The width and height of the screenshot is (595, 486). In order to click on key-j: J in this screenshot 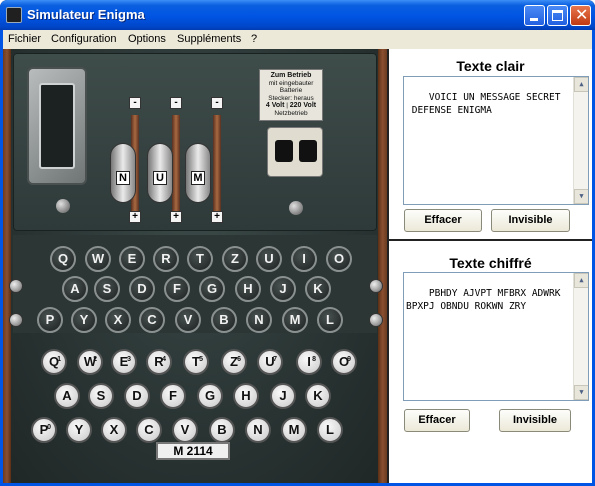, I will do `click(283, 396)`.